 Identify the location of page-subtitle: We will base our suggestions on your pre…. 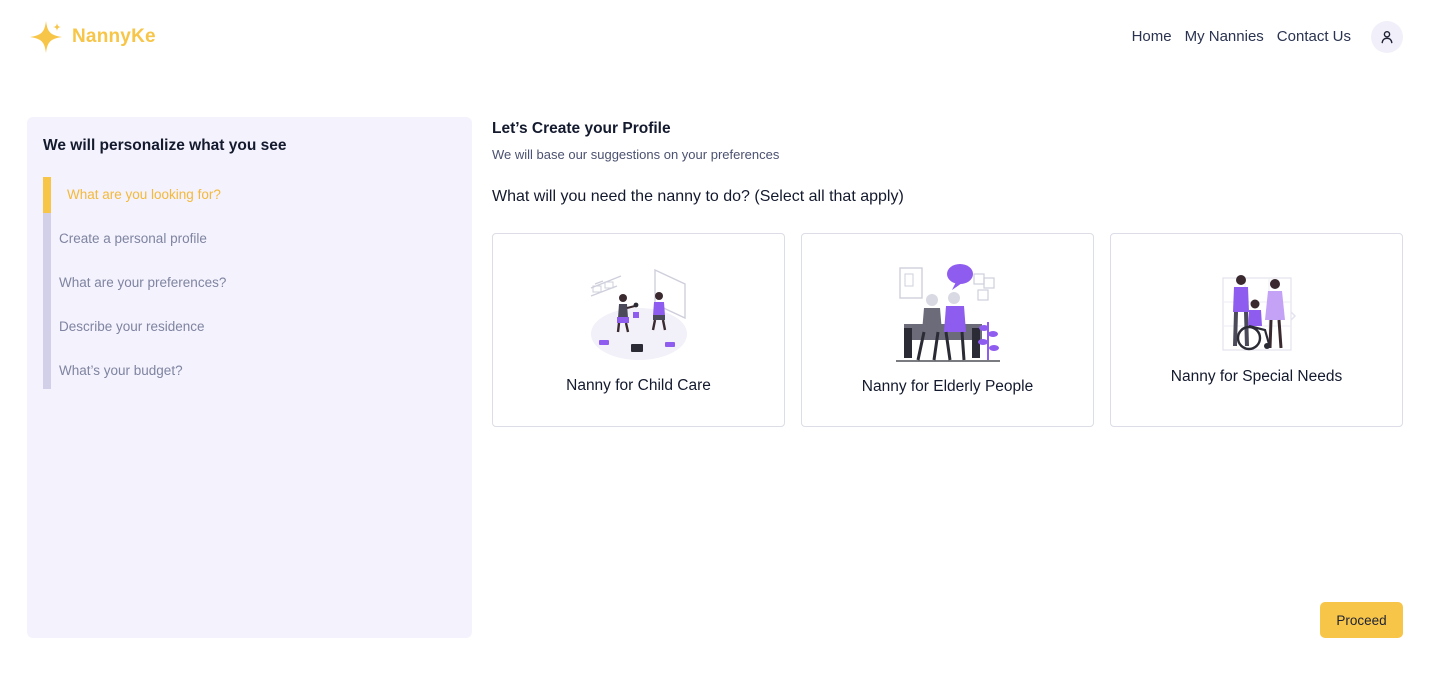
(636, 154).